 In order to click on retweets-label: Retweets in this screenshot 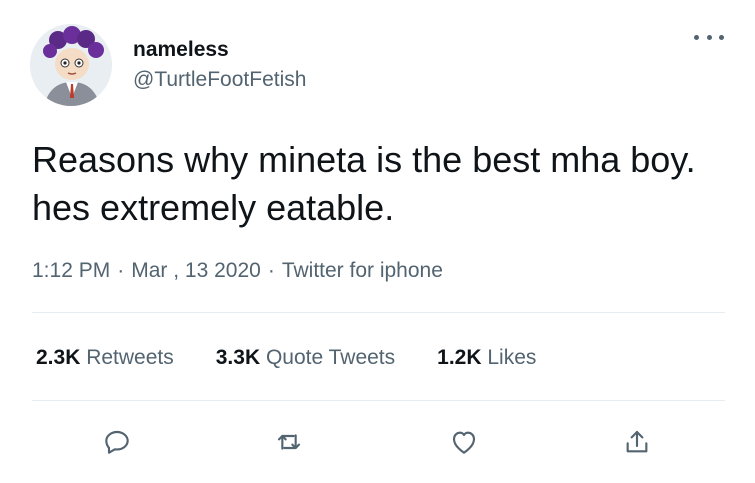, I will do `click(130, 357)`.